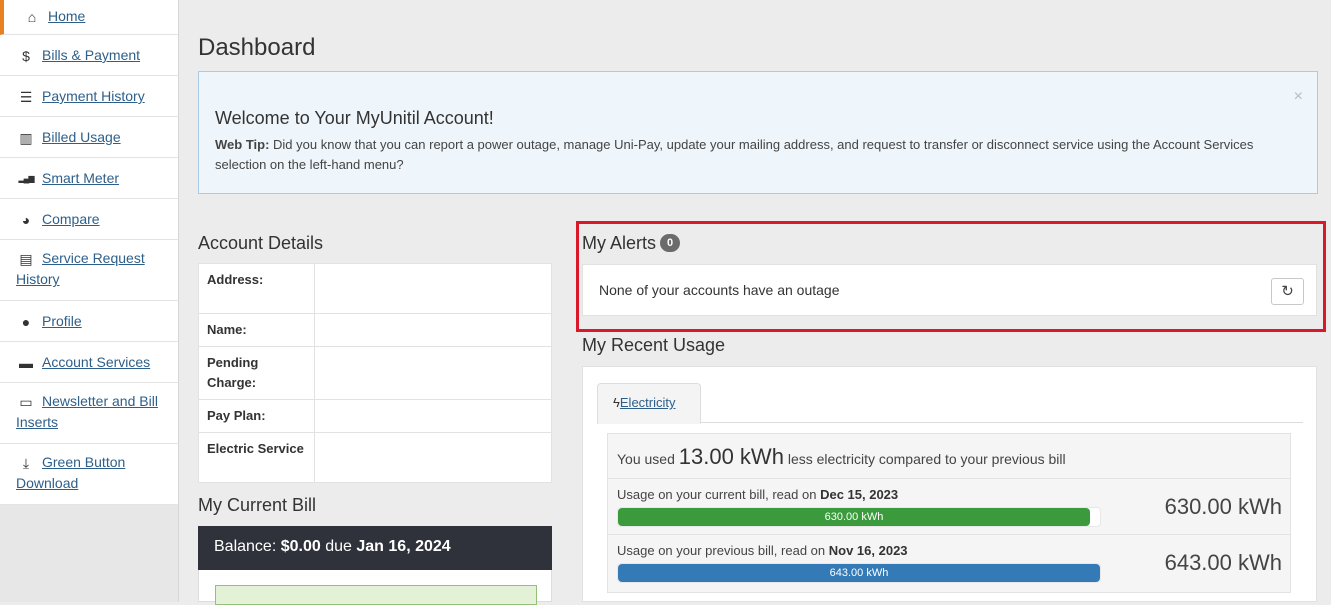  I want to click on sidebar-item-bills-payment: $ Bills & Payment, so click(89, 55).